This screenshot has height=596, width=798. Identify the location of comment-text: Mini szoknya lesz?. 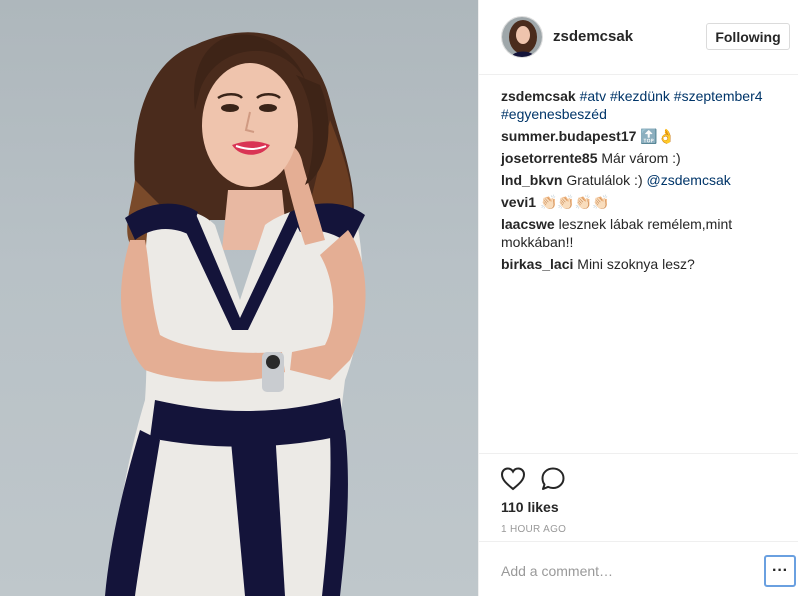
(636, 264).